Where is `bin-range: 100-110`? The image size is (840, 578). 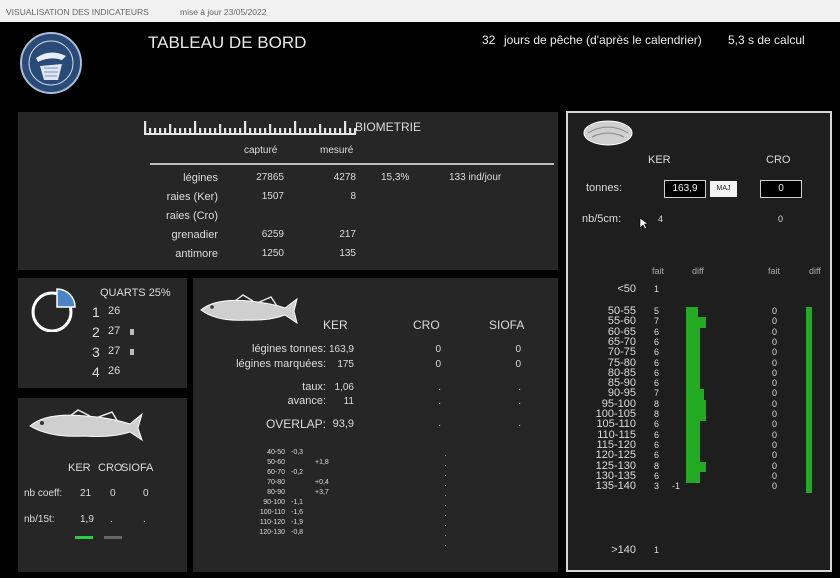
bin-range: 100-110 is located at coordinates (272, 512).